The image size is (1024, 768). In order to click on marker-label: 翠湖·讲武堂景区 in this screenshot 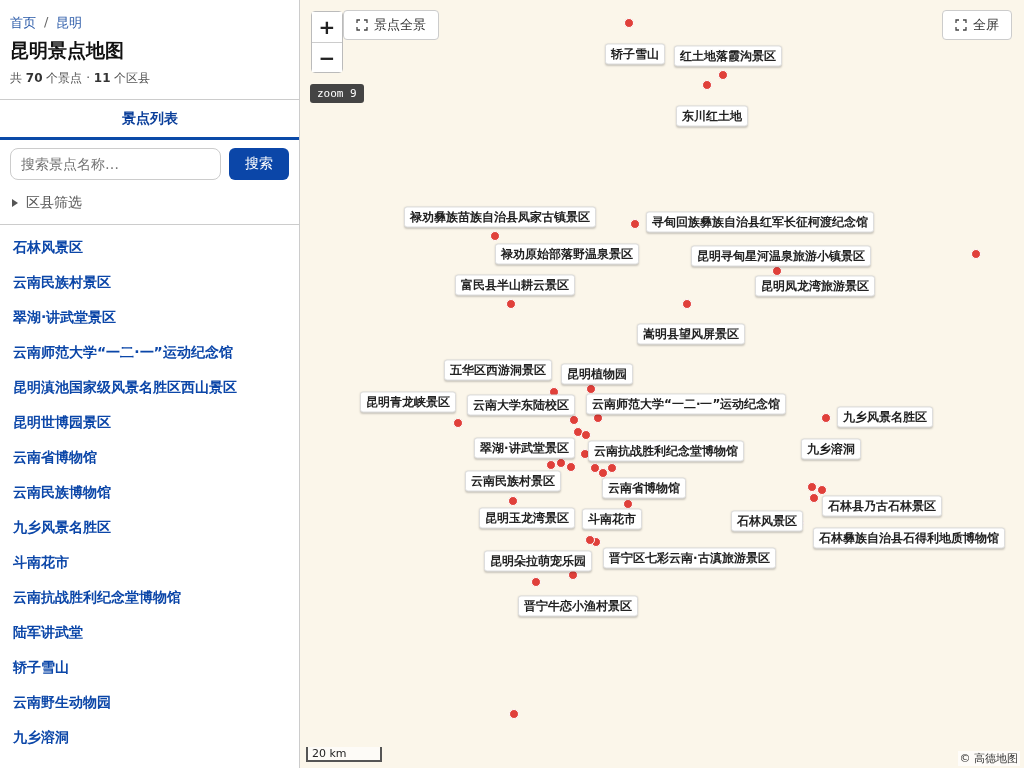, I will do `click(524, 448)`.